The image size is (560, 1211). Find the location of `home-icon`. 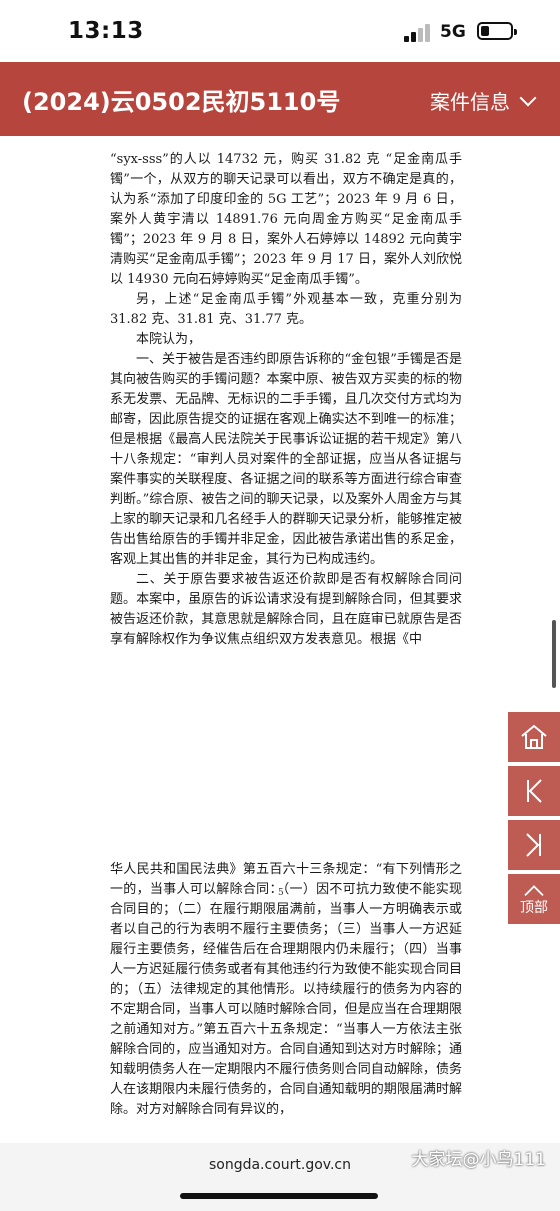

home-icon is located at coordinates (534, 736).